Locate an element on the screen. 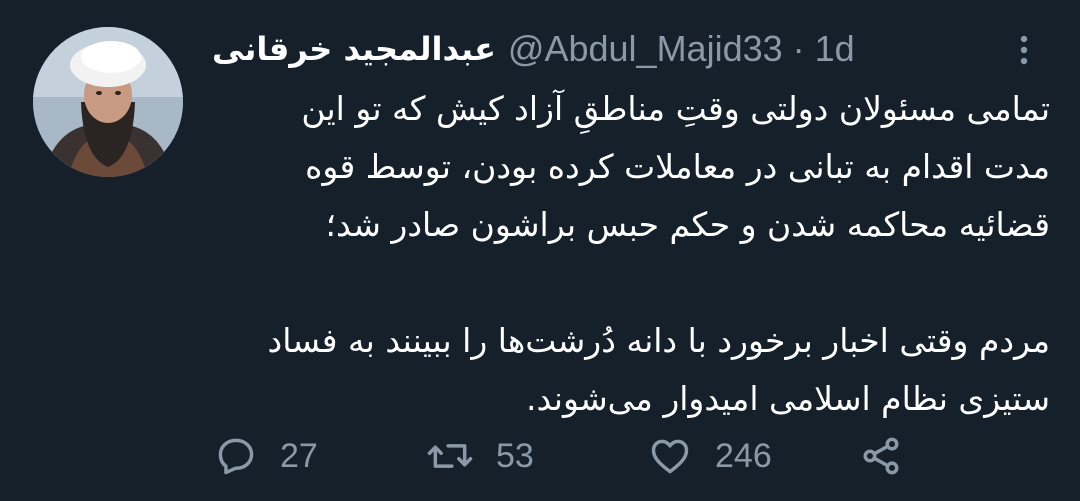 This screenshot has width=1080, height=501. reply-button: 27 is located at coordinates (266, 456).